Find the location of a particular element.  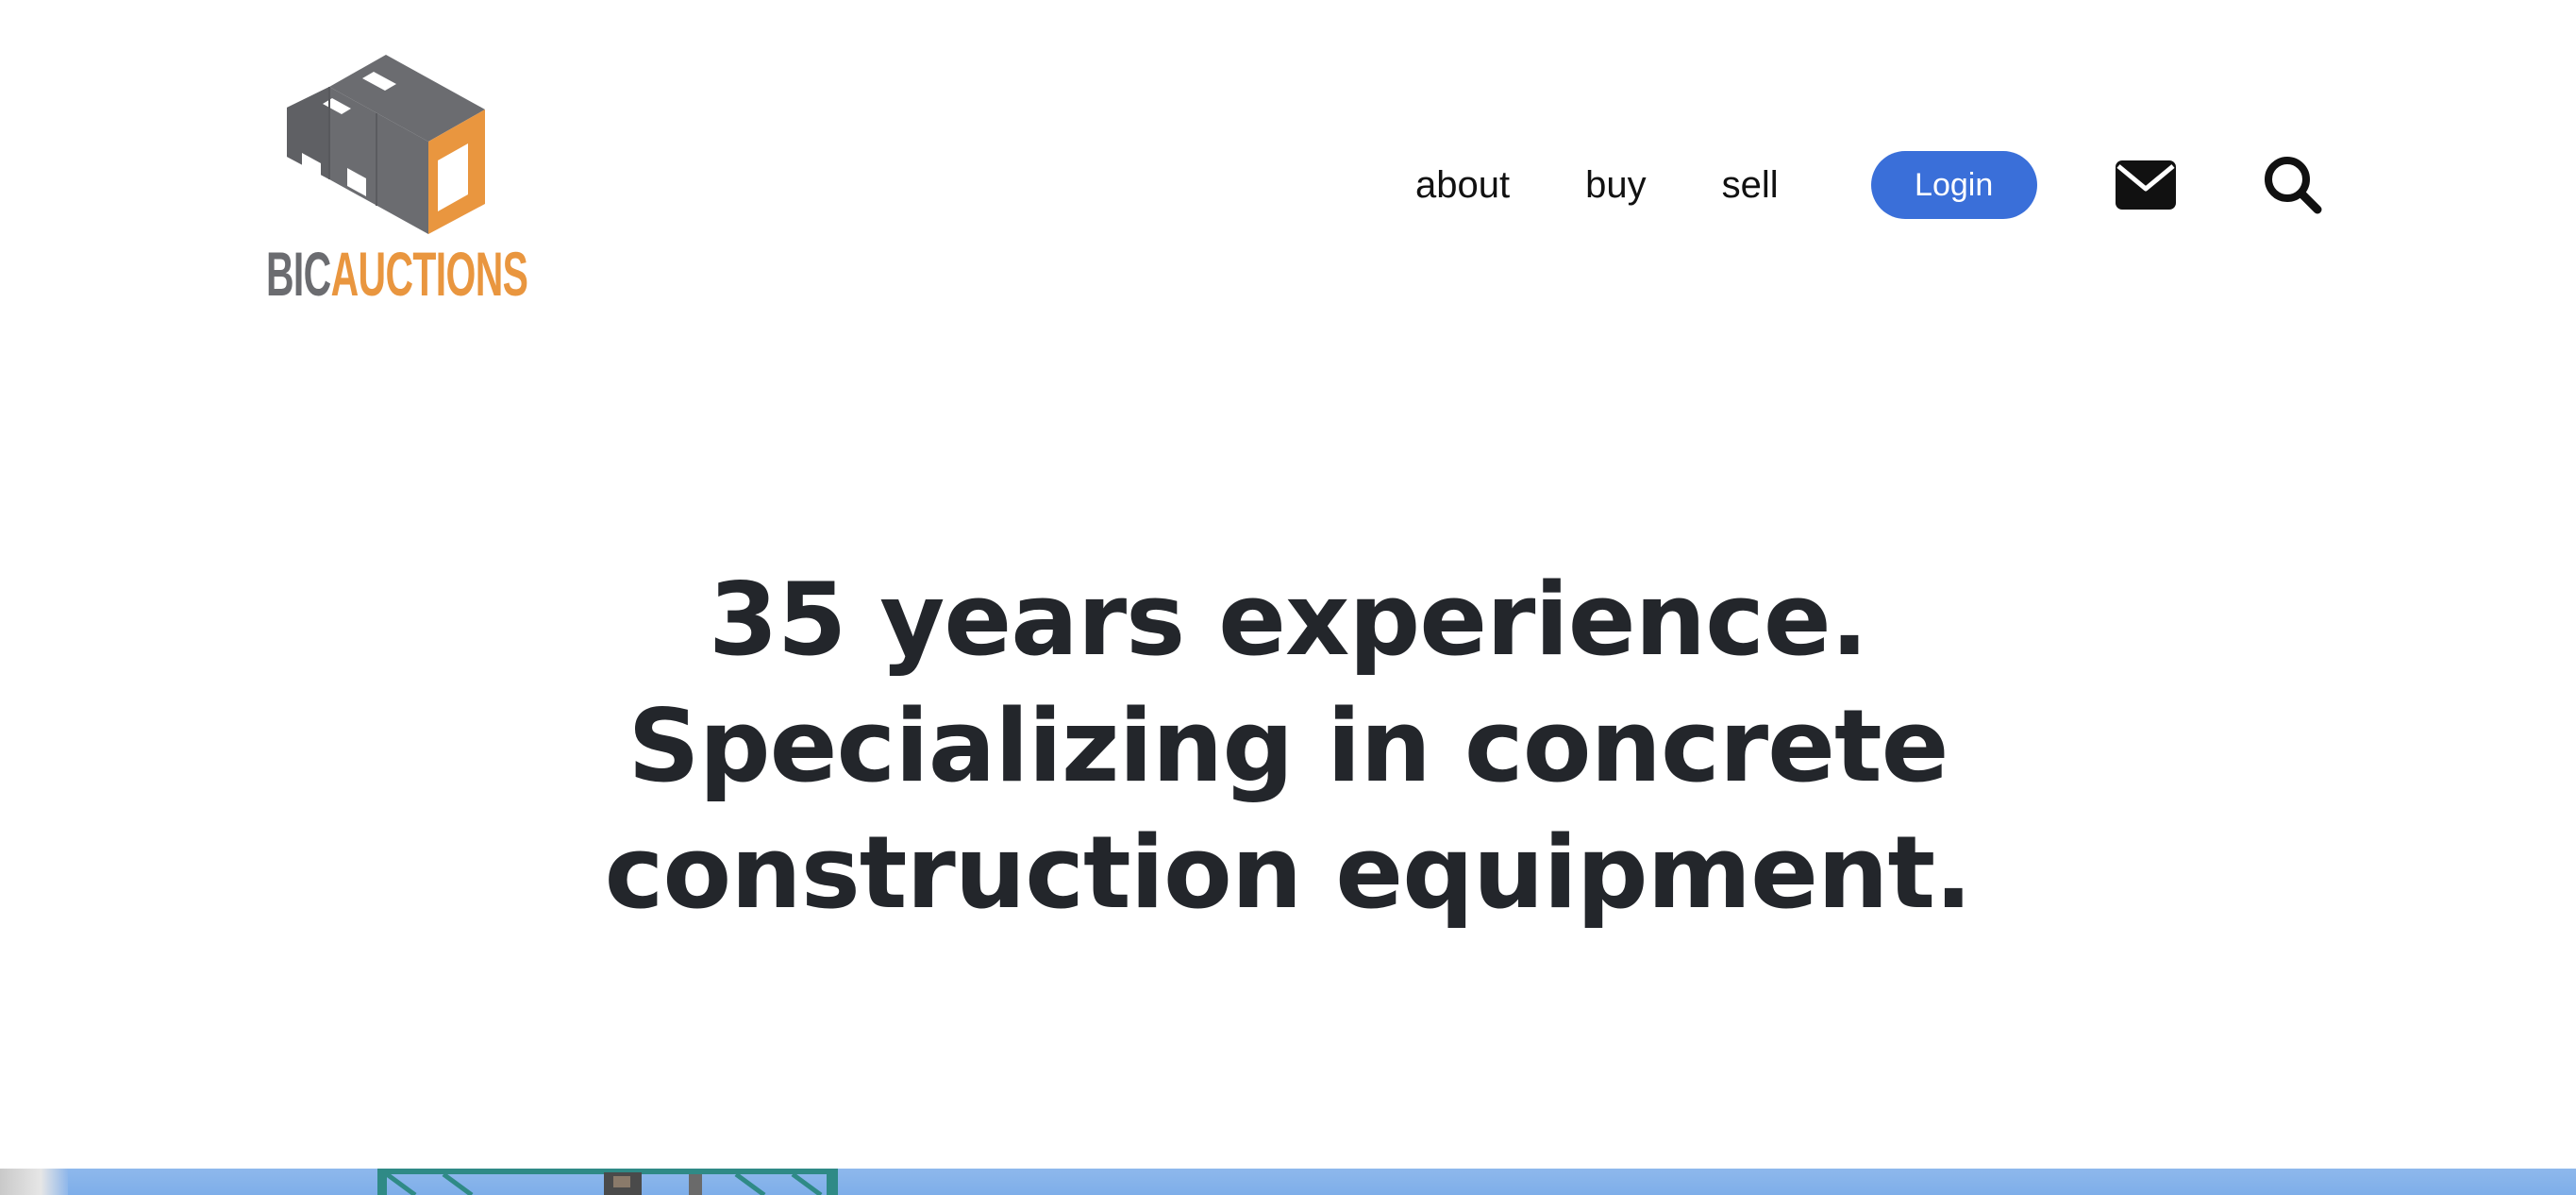

search-button is located at coordinates (2293, 185).